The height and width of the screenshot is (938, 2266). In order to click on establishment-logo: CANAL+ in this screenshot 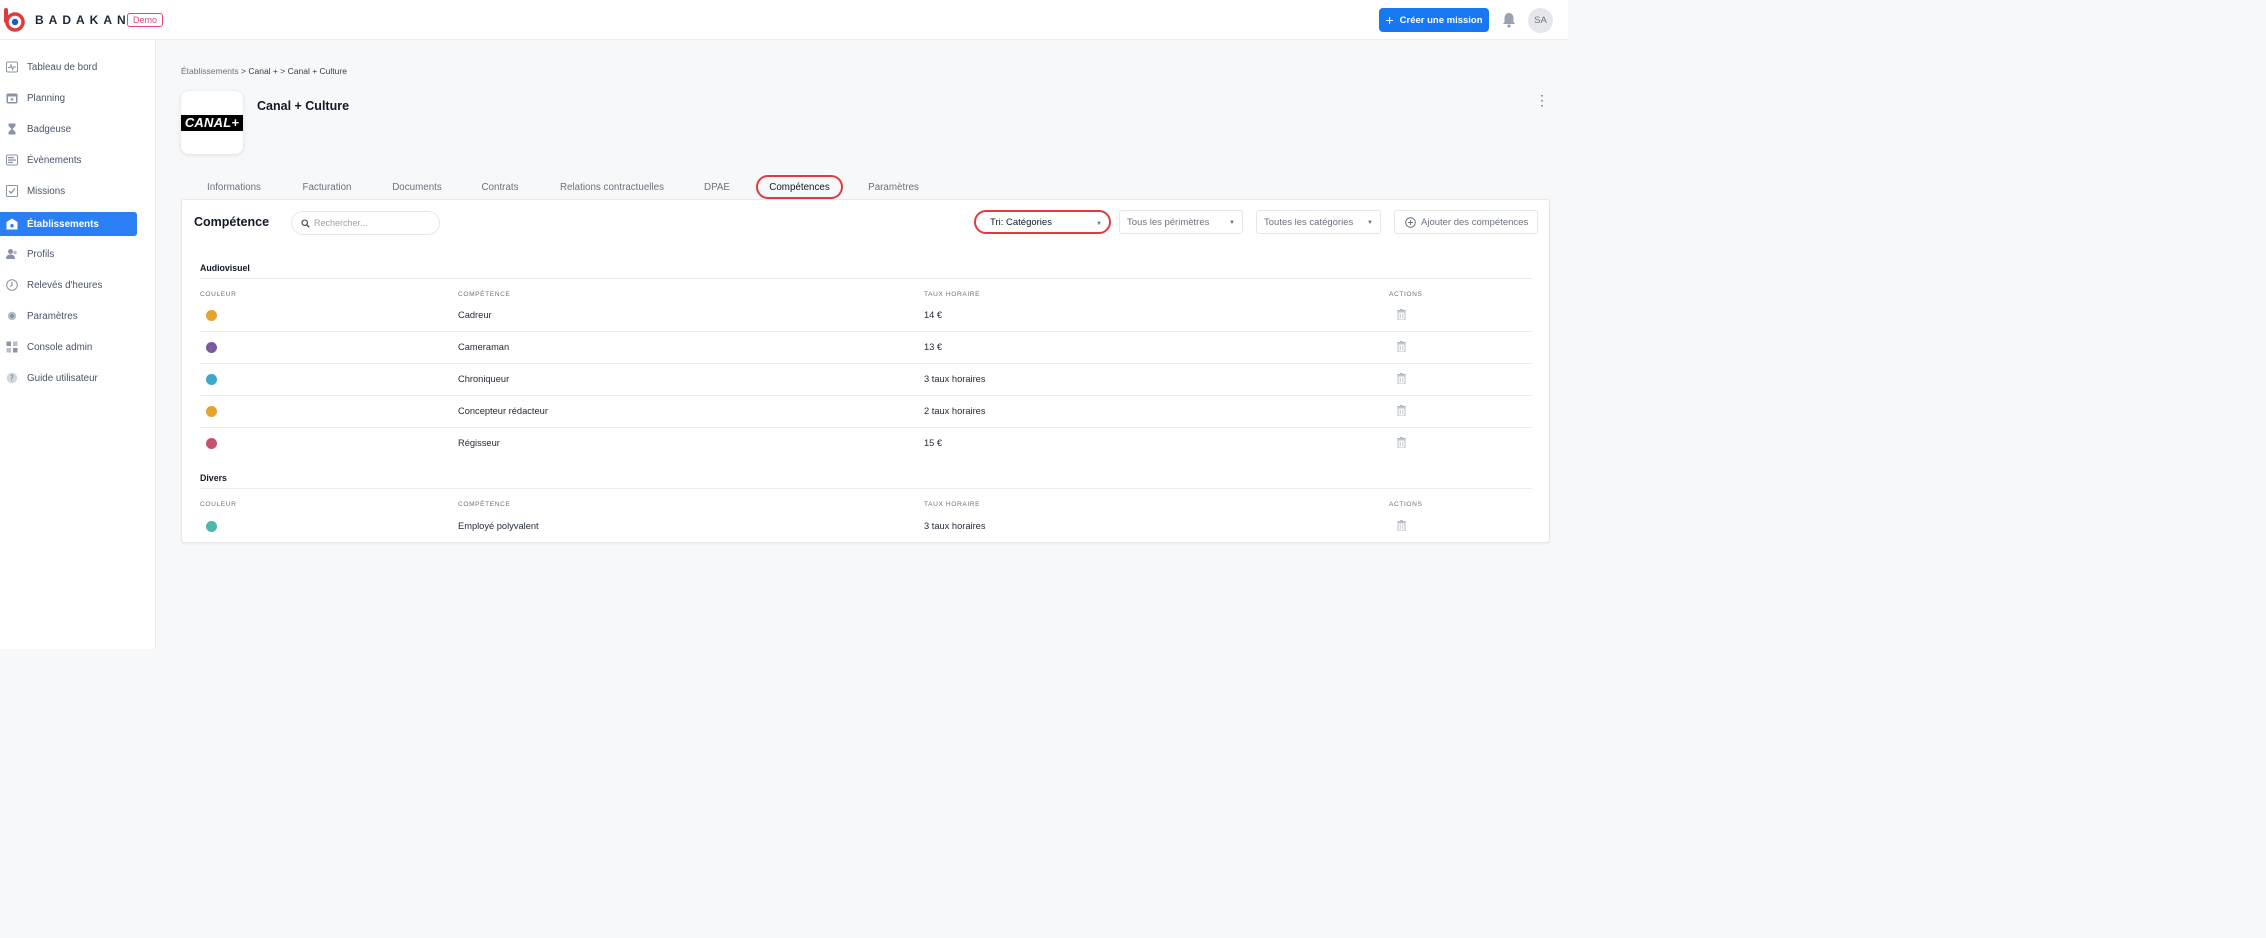, I will do `click(212, 122)`.